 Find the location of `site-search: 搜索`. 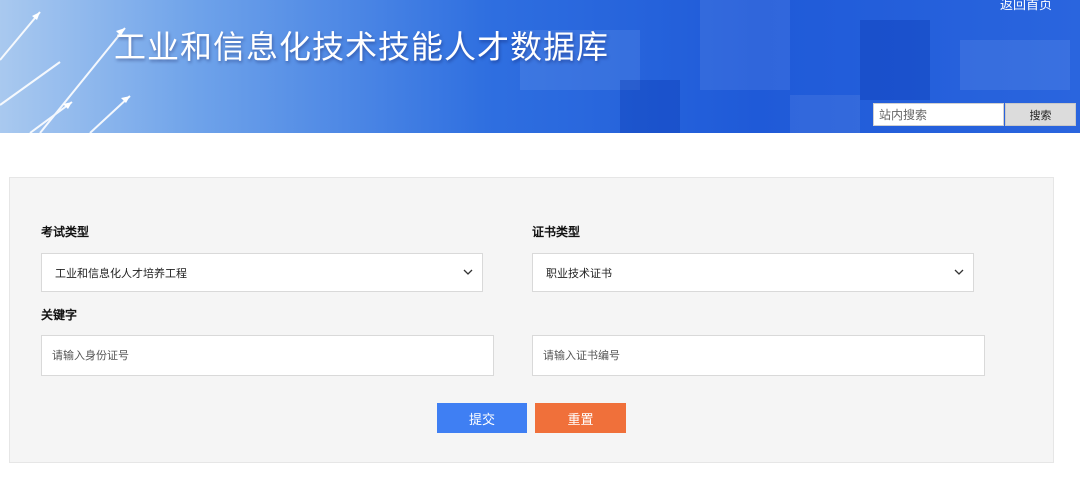

site-search: 搜索 is located at coordinates (974, 114).